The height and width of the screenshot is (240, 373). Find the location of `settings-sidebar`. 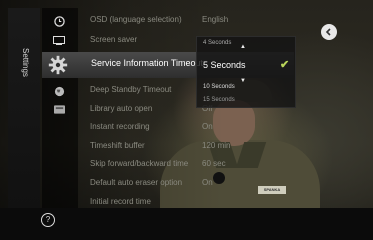

settings-sidebar is located at coordinates (24, 108).